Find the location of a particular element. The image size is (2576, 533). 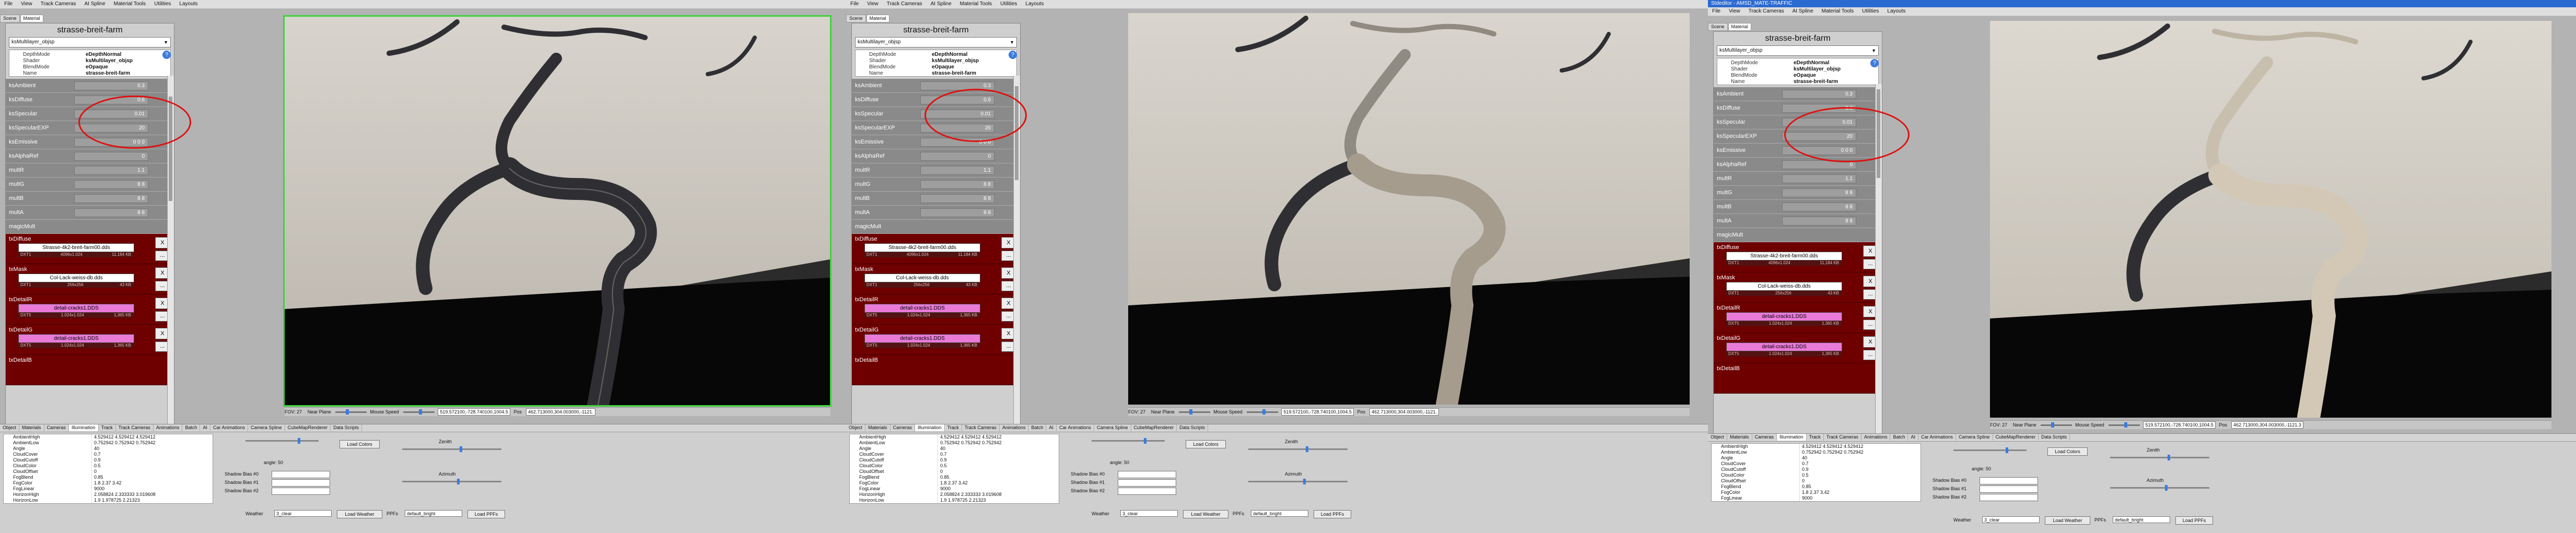

menu-layouts: Layouts is located at coordinates (1896, 12).